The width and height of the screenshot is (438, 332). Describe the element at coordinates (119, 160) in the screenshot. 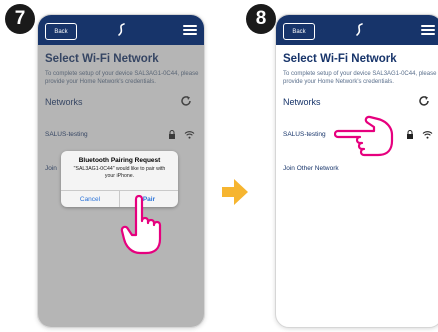

I see `dialog-title: Bluetooth Pairing Request` at that location.